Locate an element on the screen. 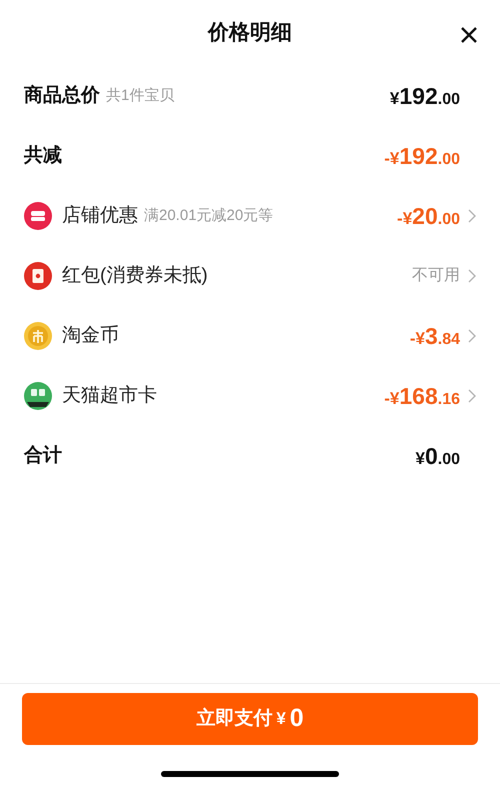 This screenshot has width=500, height=787. coin-icon is located at coordinates (38, 336).